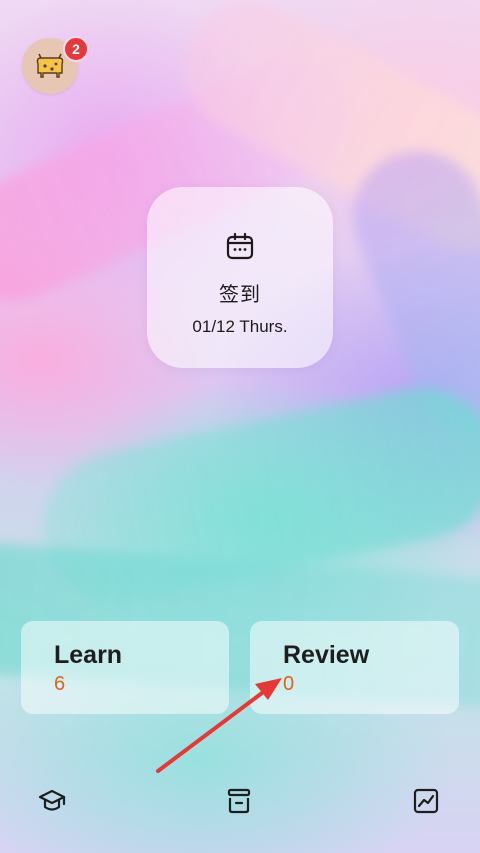  What do you see at coordinates (239, 801) in the screenshot?
I see `archive-box-icon` at bounding box center [239, 801].